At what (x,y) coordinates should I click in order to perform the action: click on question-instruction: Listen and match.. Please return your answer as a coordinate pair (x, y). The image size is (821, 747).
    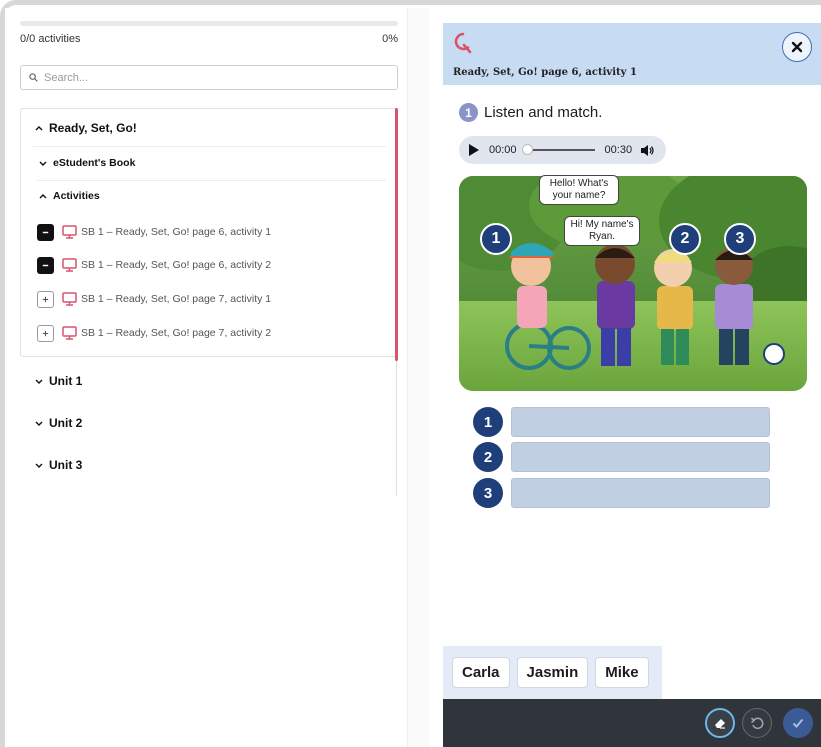
    Looking at the image, I should click on (543, 112).